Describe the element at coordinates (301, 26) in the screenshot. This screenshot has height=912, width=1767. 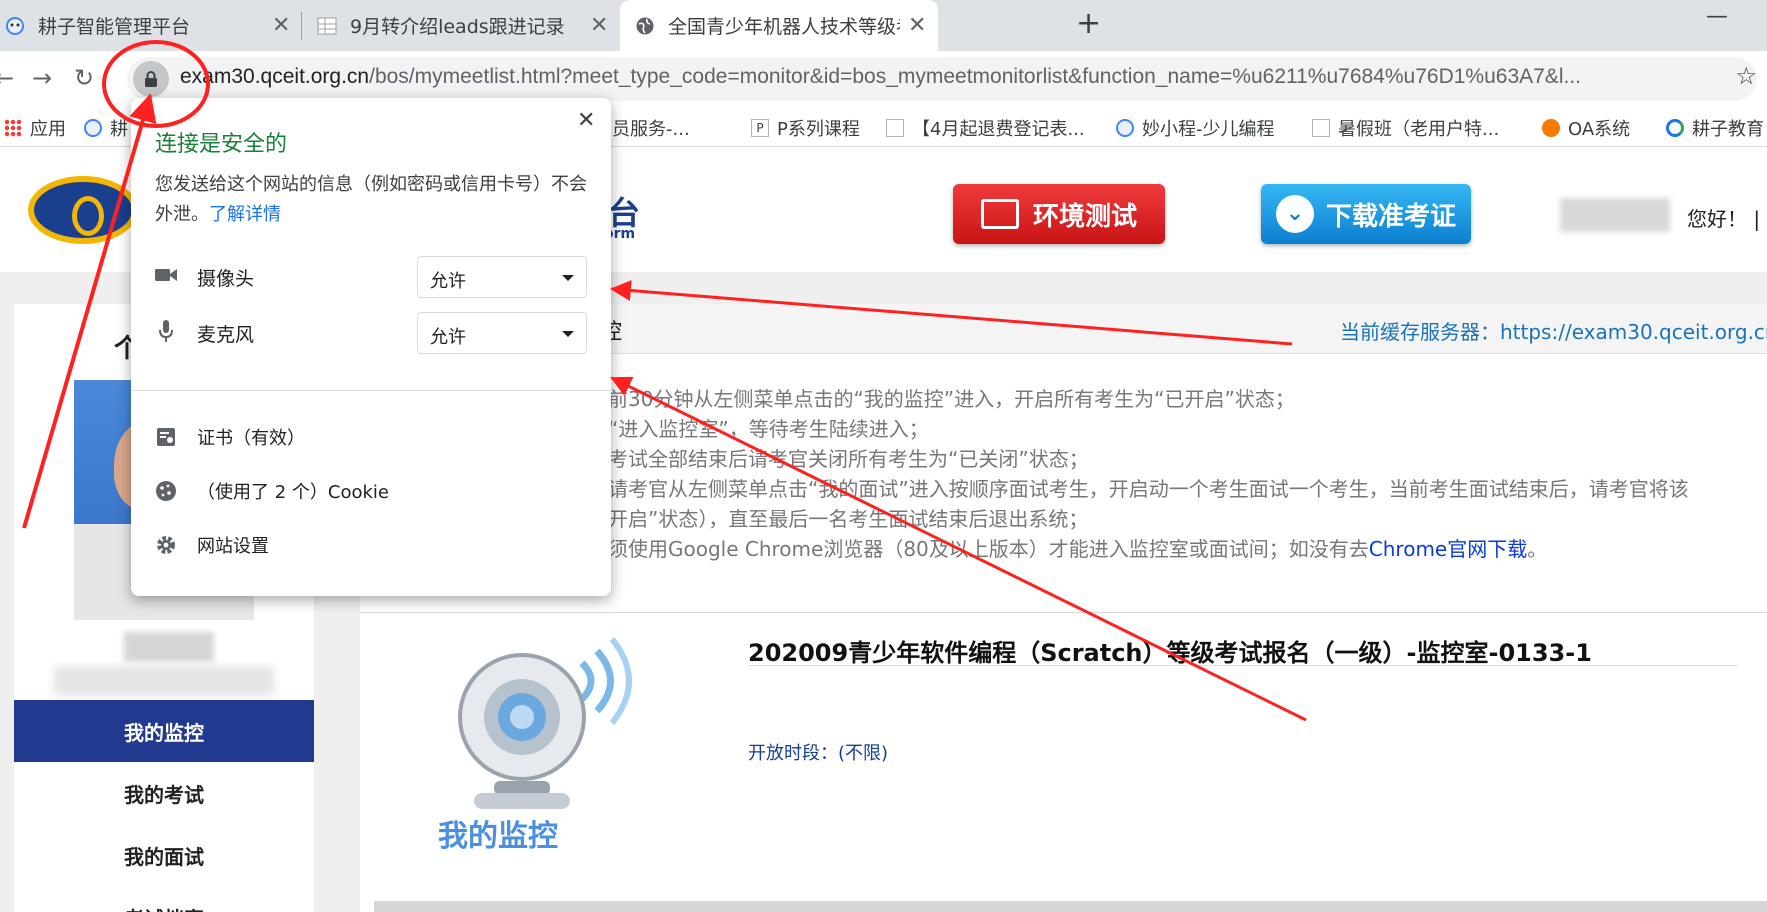
I see `tab-separator` at that location.